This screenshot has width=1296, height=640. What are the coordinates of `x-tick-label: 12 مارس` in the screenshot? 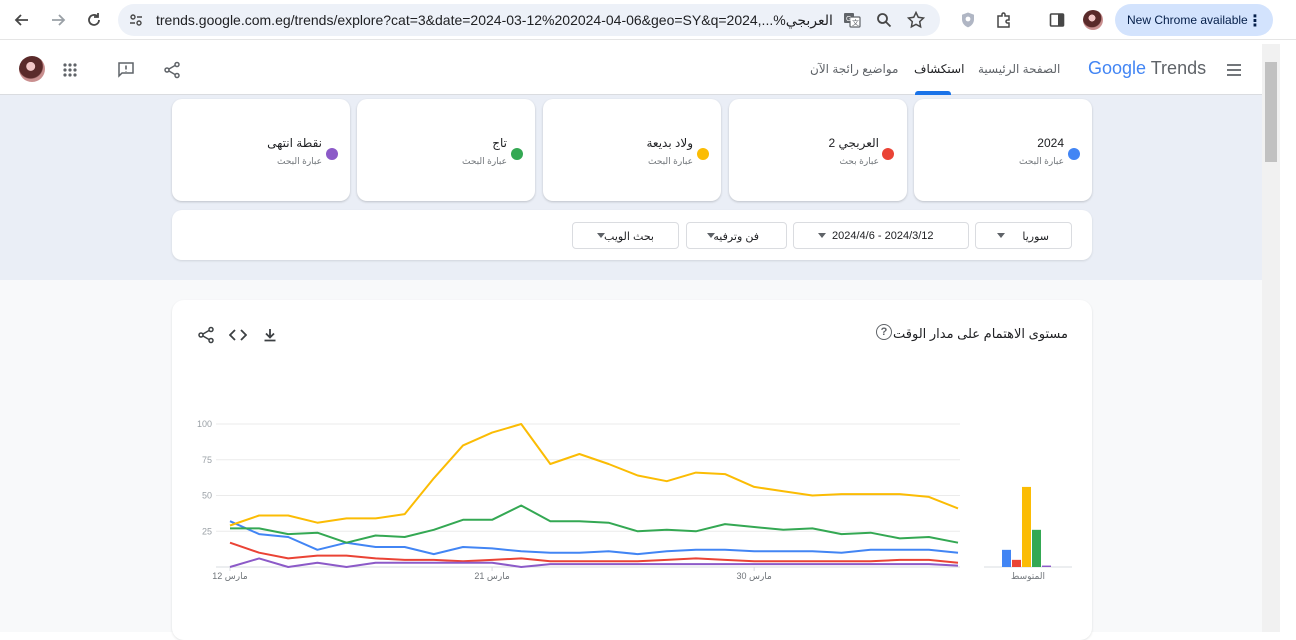 It's located at (230, 576).